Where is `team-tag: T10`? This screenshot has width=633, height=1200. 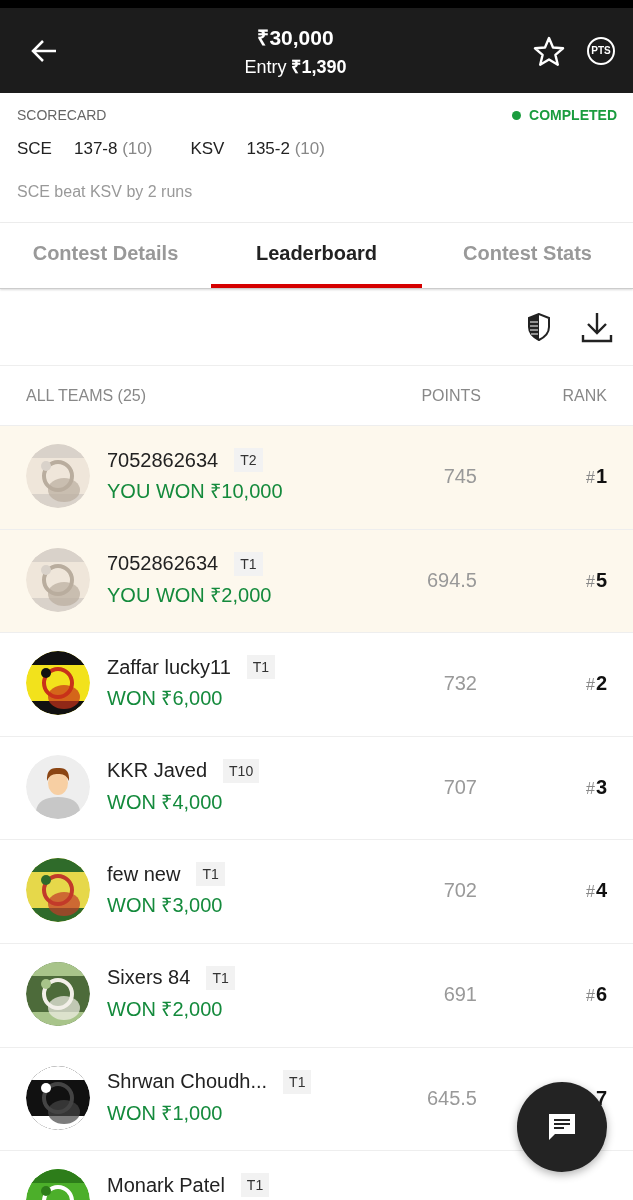 team-tag: T10 is located at coordinates (241, 770).